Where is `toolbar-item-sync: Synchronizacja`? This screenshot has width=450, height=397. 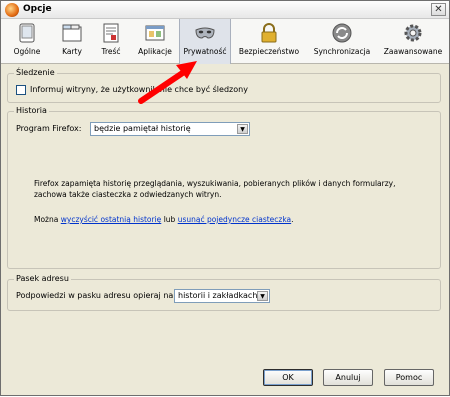
toolbar-item-sync: Synchronizacja is located at coordinates (342, 41).